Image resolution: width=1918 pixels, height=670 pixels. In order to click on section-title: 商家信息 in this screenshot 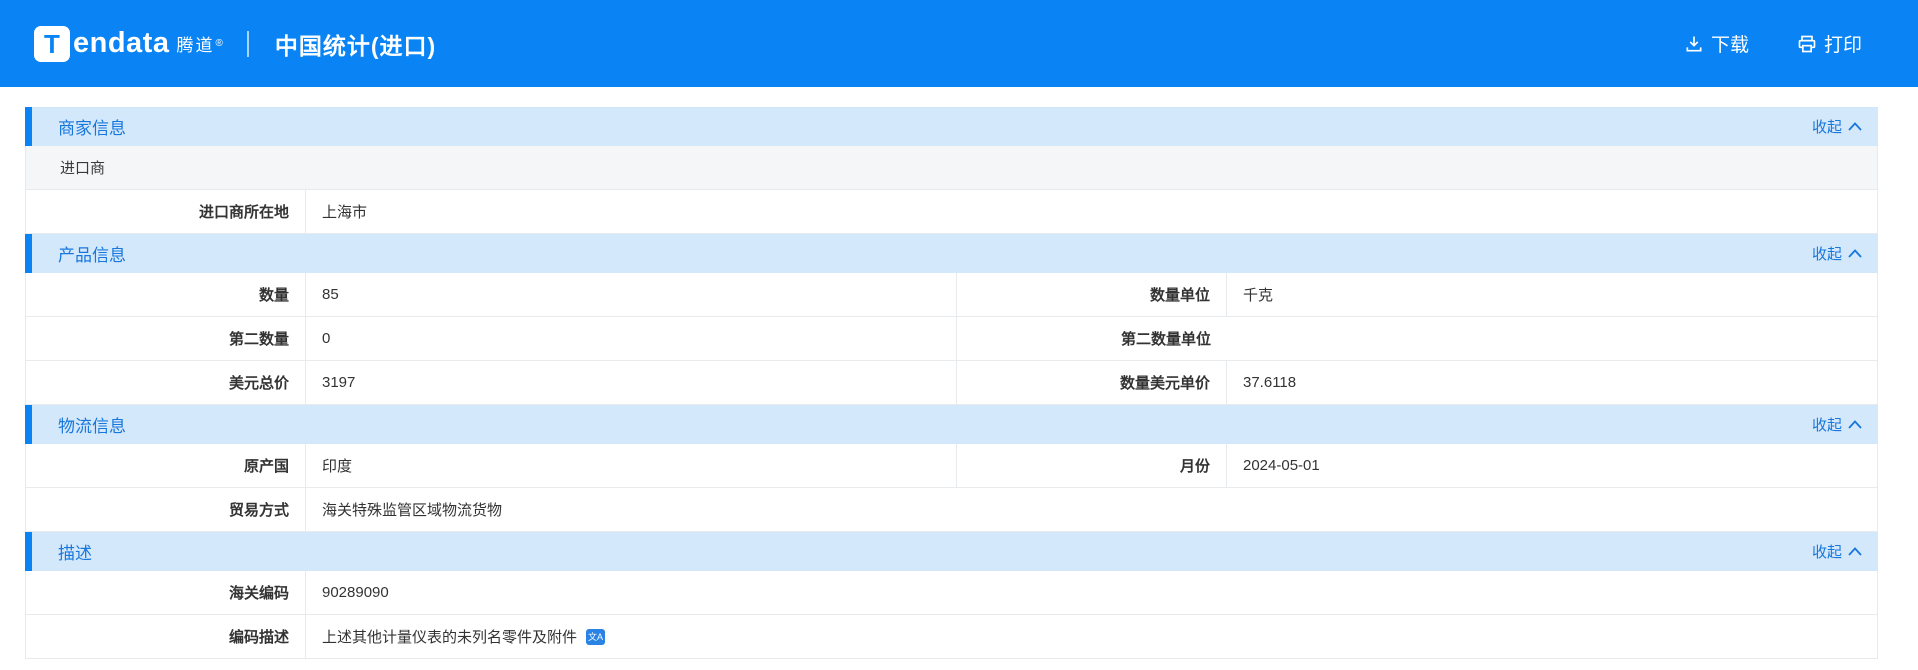, I will do `click(92, 128)`.